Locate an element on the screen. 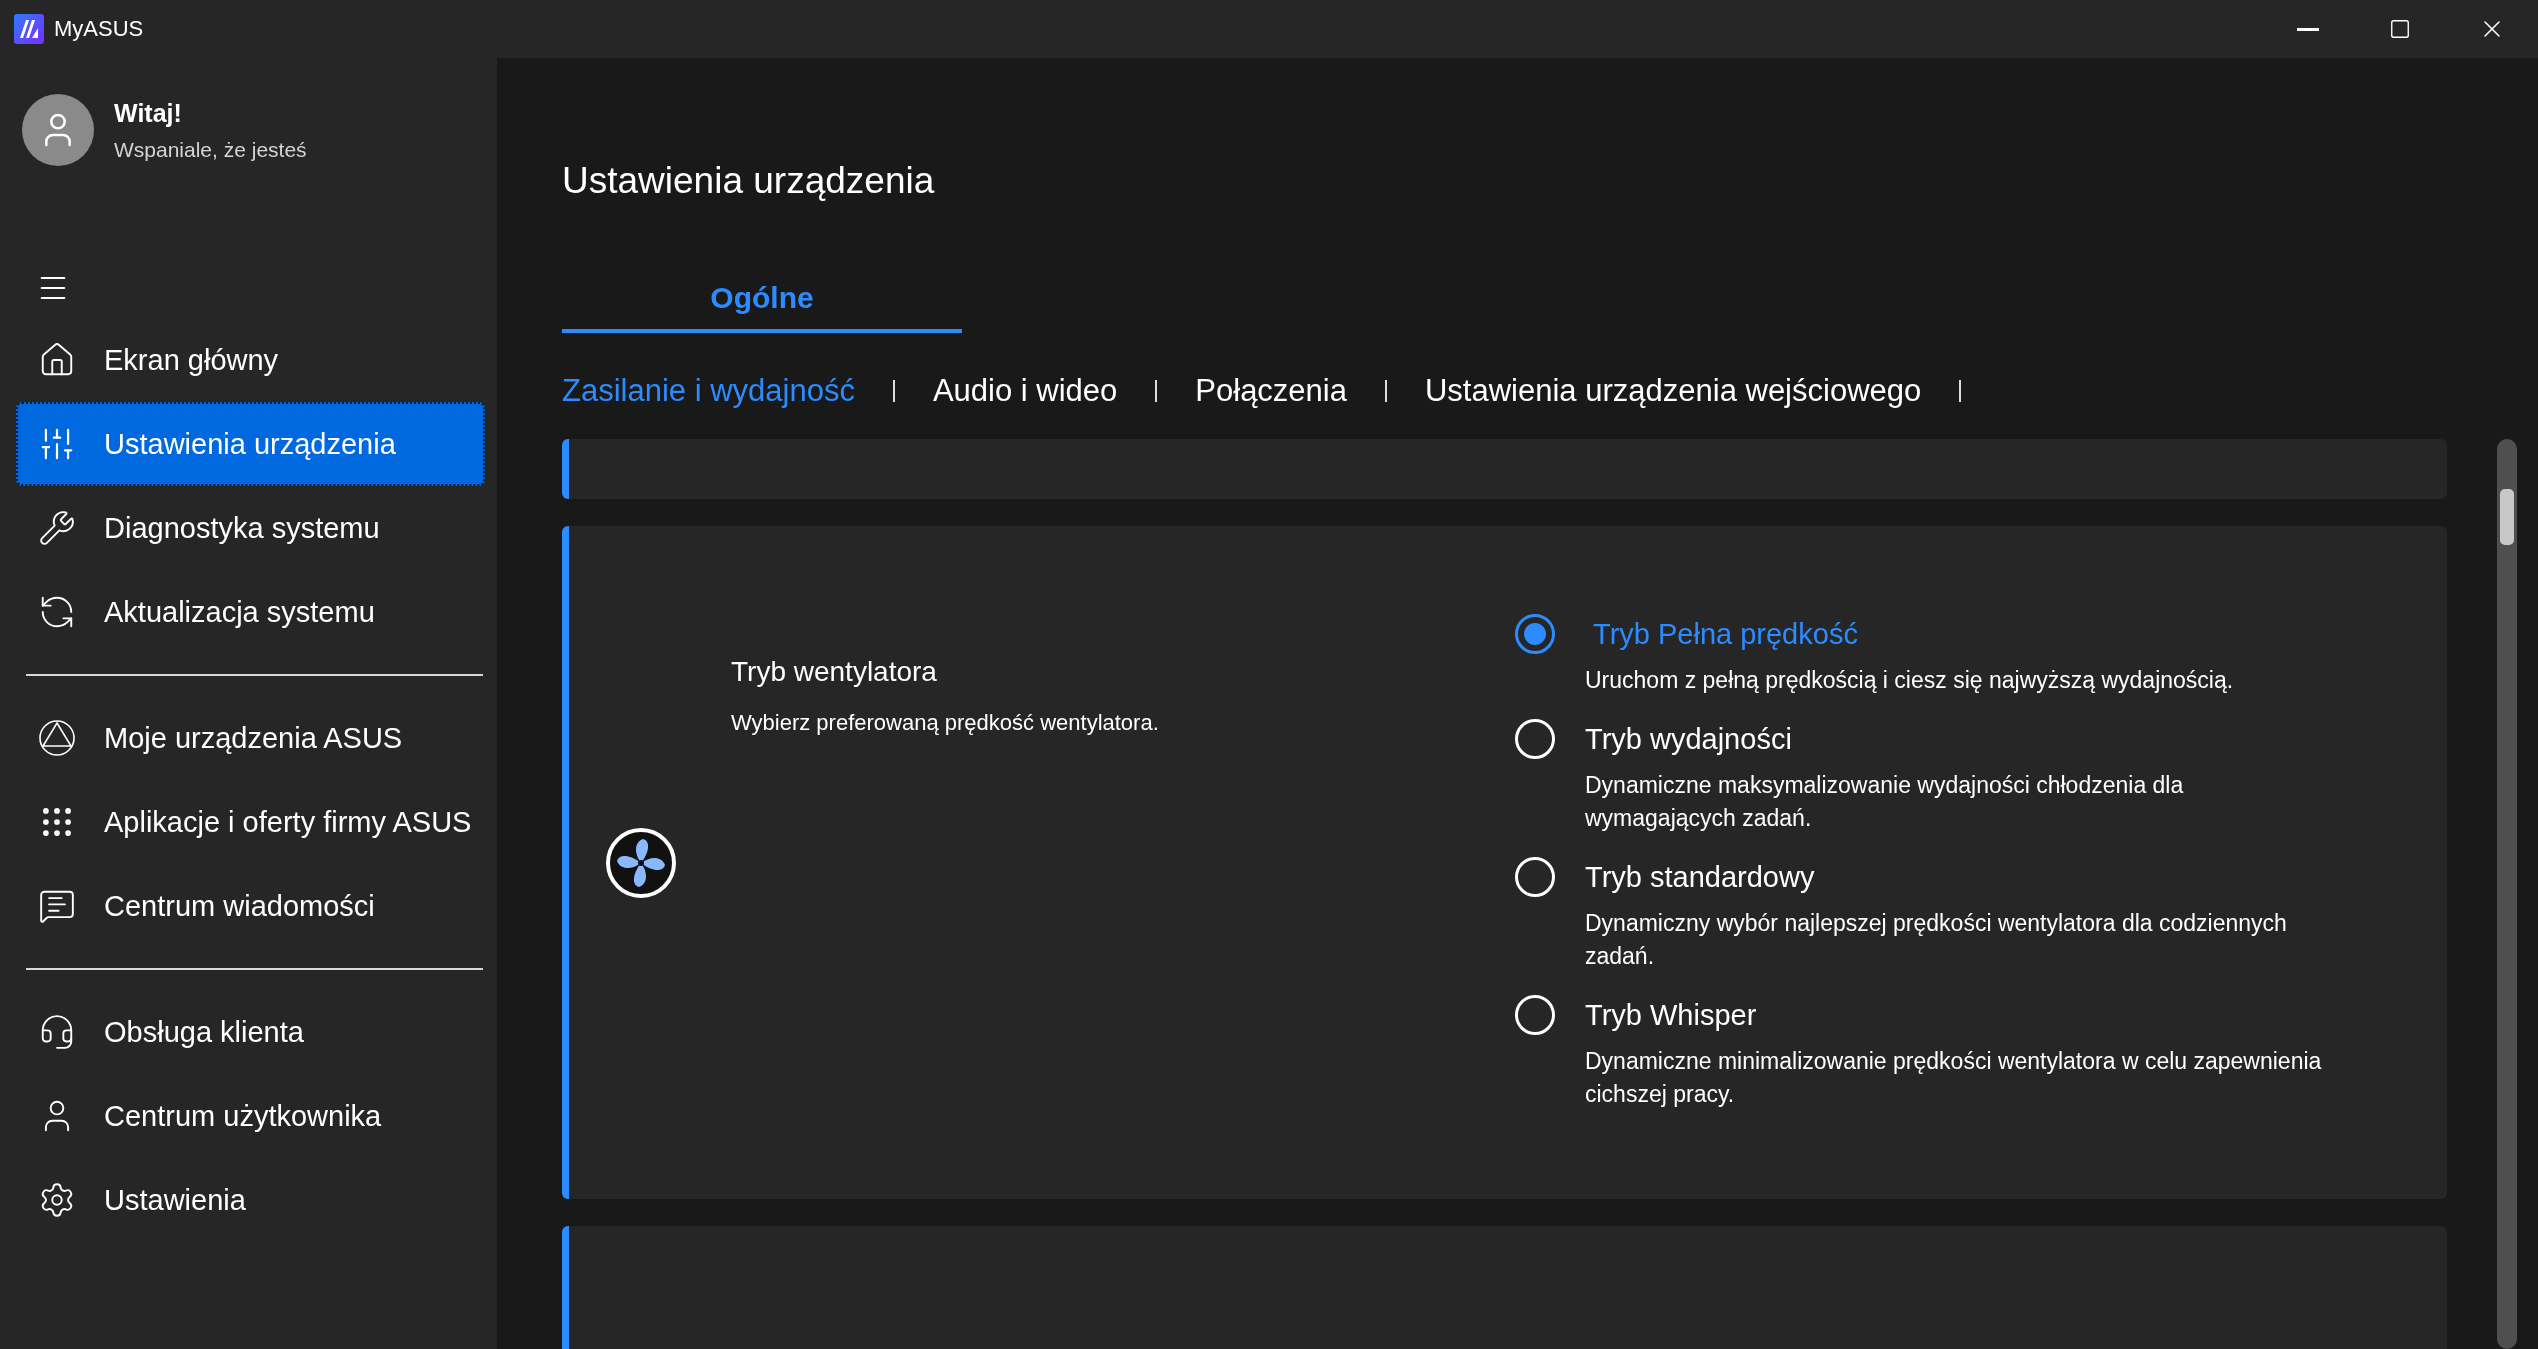 This screenshot has width=2538, height=1349. subtab: Połączenia is located at coordinates (1271, 391).